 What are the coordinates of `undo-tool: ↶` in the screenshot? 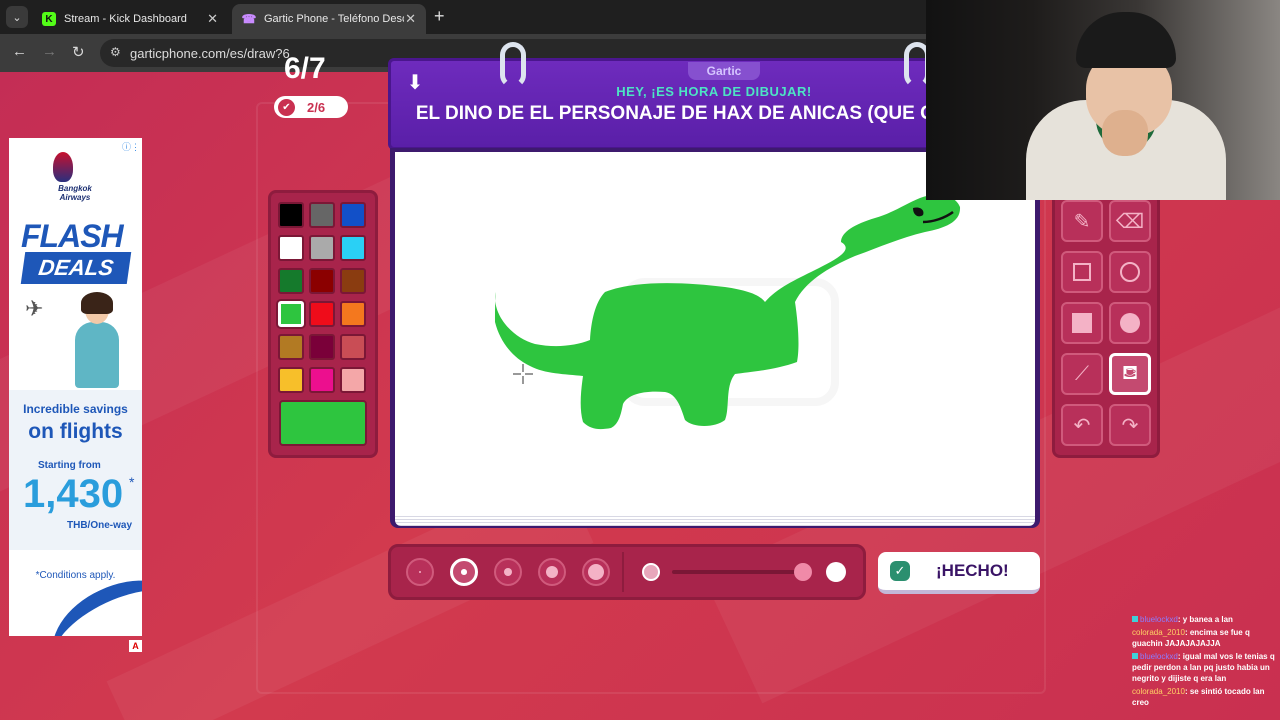 It's located at (1082, 425).